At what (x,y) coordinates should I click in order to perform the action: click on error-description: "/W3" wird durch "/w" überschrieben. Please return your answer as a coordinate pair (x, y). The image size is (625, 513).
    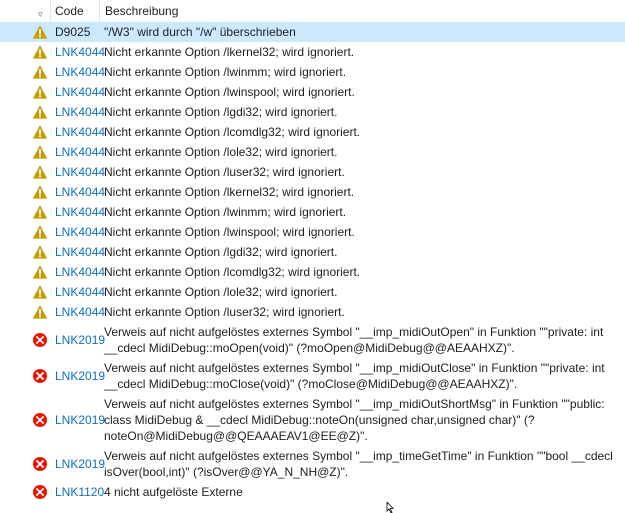
    Looking at the image, I should click on (200, 32).